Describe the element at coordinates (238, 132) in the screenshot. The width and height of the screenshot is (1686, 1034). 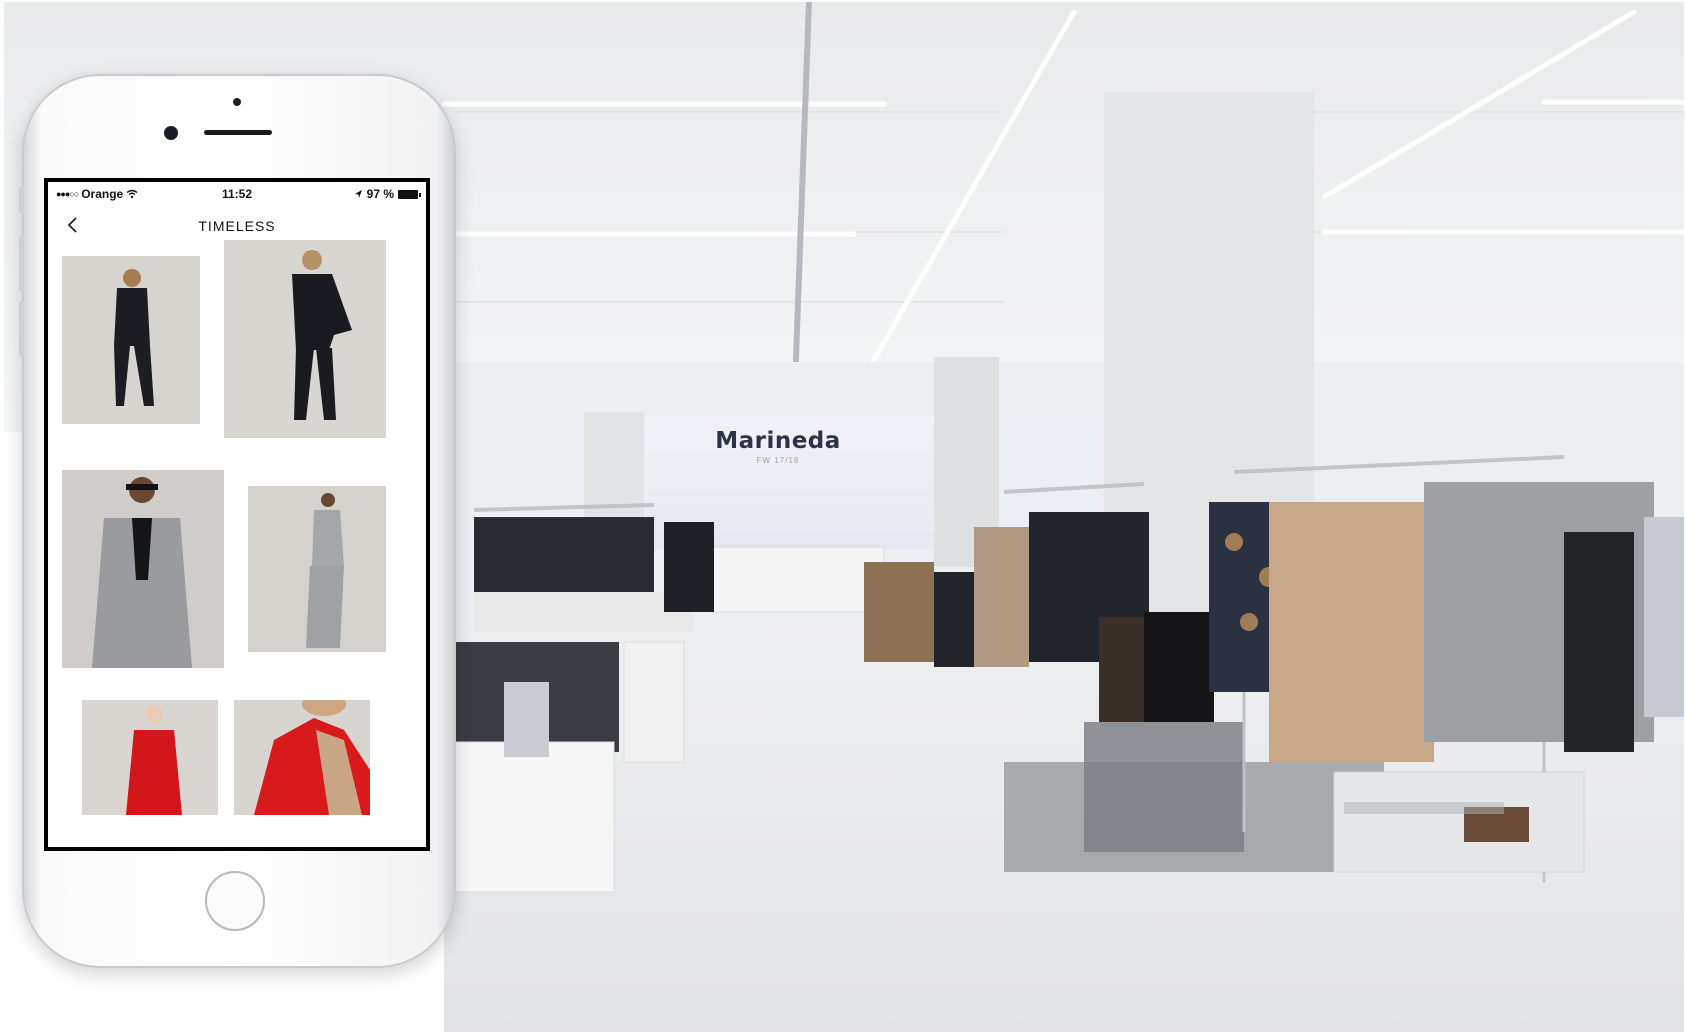
I see `earpiece-speaker` at that location.